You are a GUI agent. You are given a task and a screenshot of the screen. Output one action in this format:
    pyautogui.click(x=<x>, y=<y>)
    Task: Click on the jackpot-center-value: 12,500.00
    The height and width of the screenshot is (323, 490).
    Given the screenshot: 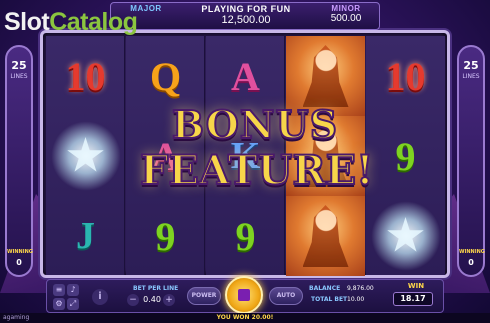 What is the action you would take?
    pyautogui.click(x=246, y=20)
    